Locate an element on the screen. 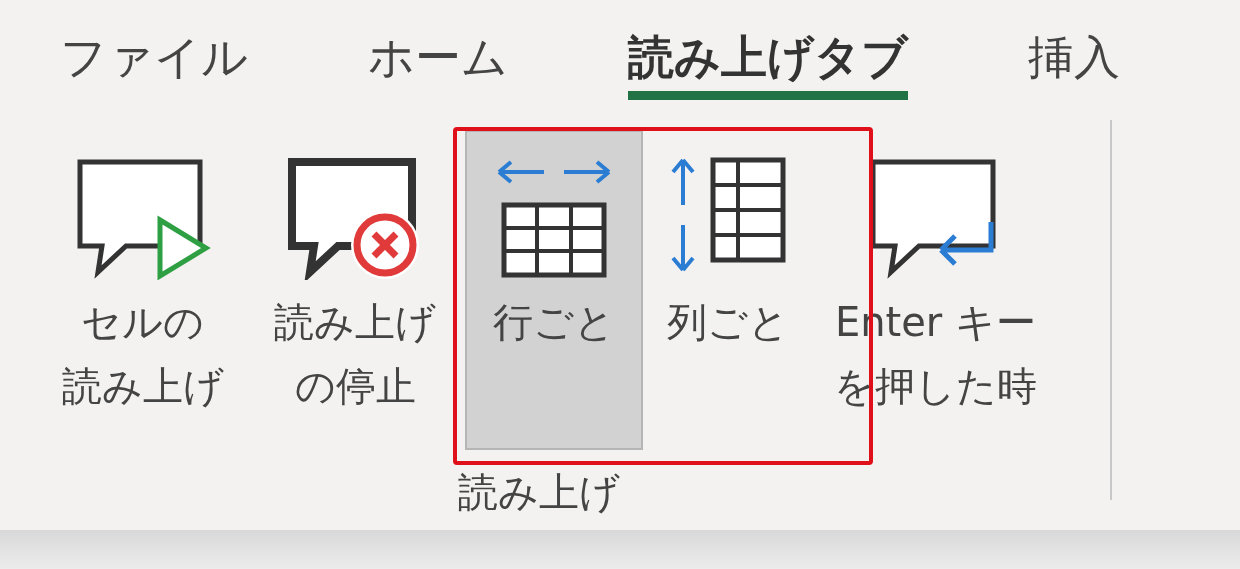 This screenshot has width=1240, height=569. ribbon-button: セルの 読み上げ is located at coordinates (142, 290).